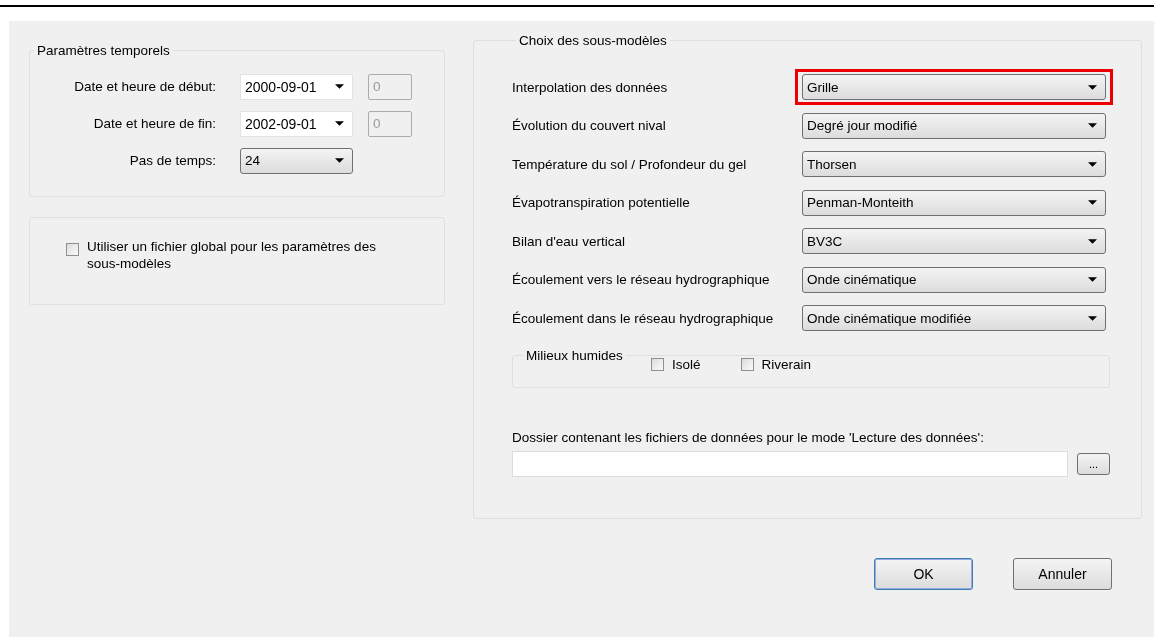 This screenshot has width=1154, height=637. I want to click on dropdown: Onde cinématique, so click(954, 279).